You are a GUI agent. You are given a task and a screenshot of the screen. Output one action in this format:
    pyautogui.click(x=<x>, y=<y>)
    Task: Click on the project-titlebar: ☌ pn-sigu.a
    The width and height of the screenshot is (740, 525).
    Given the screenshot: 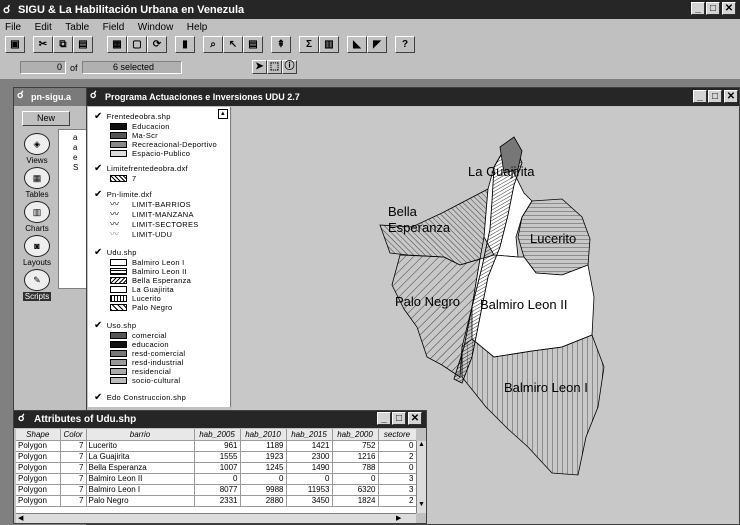 What is the action you would take?
    pyautogui.click(x=52, y=97)
    